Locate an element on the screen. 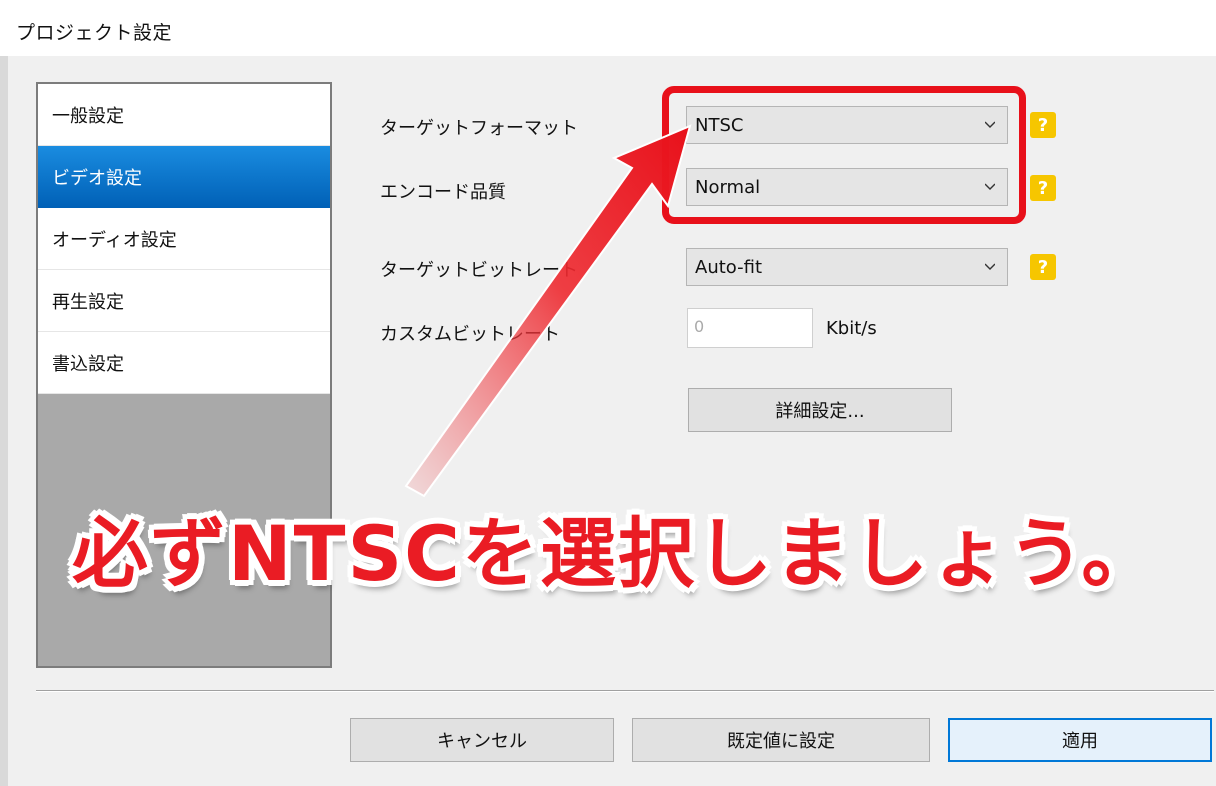 This screenshot has width=1216, height=786. reset-default-button: 既定値に設定 is located at coordinates (781, 740).